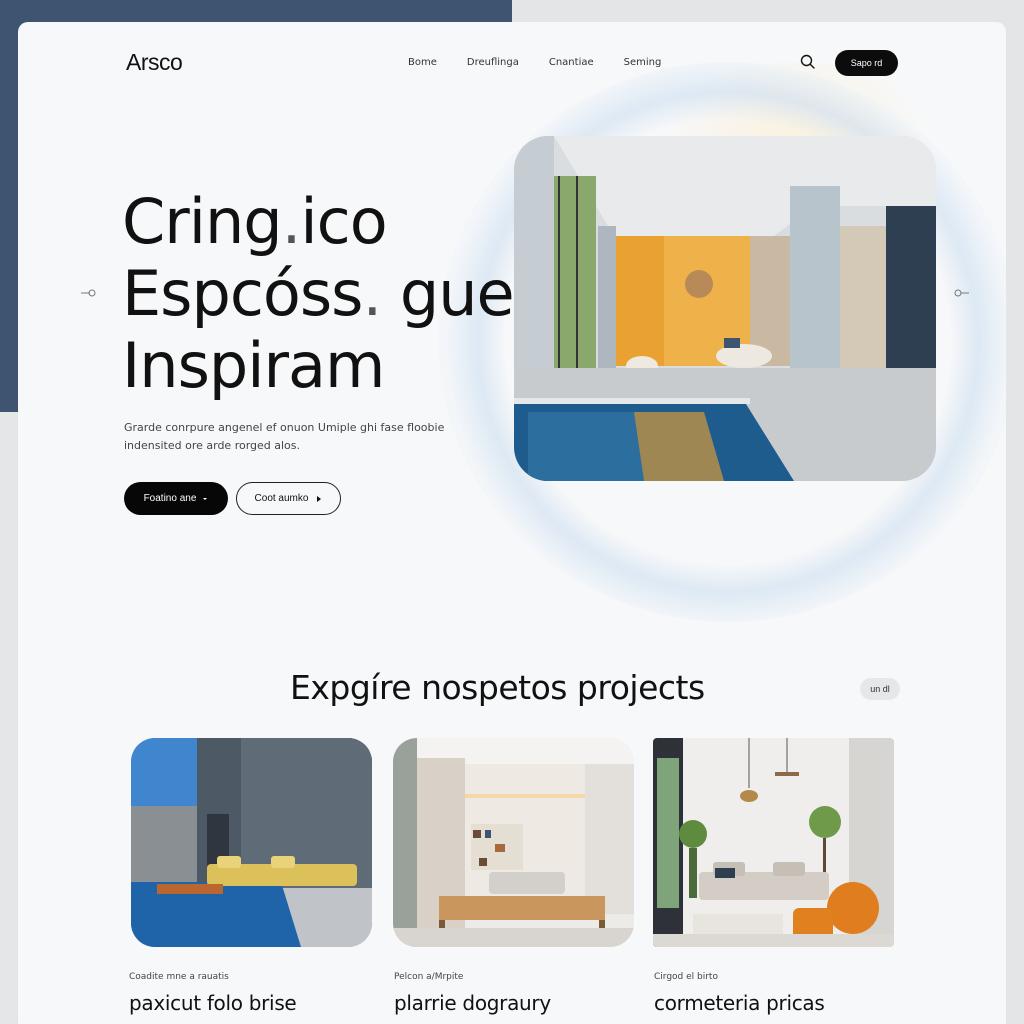 The height and width of the screenshot is (1024, 1024). What do you see at coordinates (170, 498) in the screenshot?
I see `hero-primary-label: Foatino ane` at bounding box center [170, 498].